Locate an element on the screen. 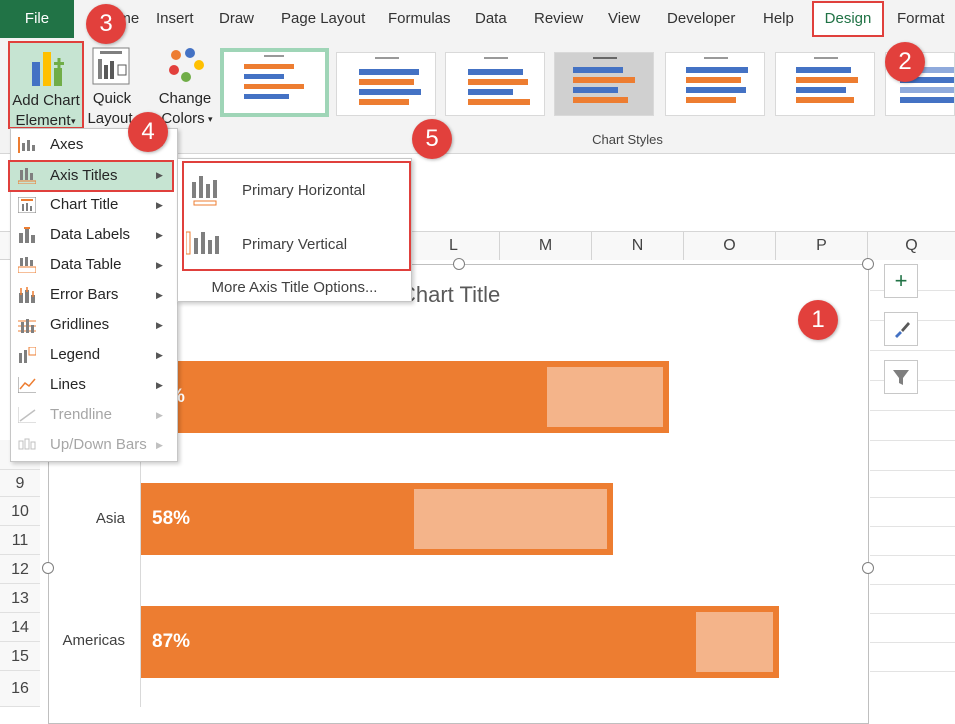  row-header: 16 is located at coordinates (20, 689).